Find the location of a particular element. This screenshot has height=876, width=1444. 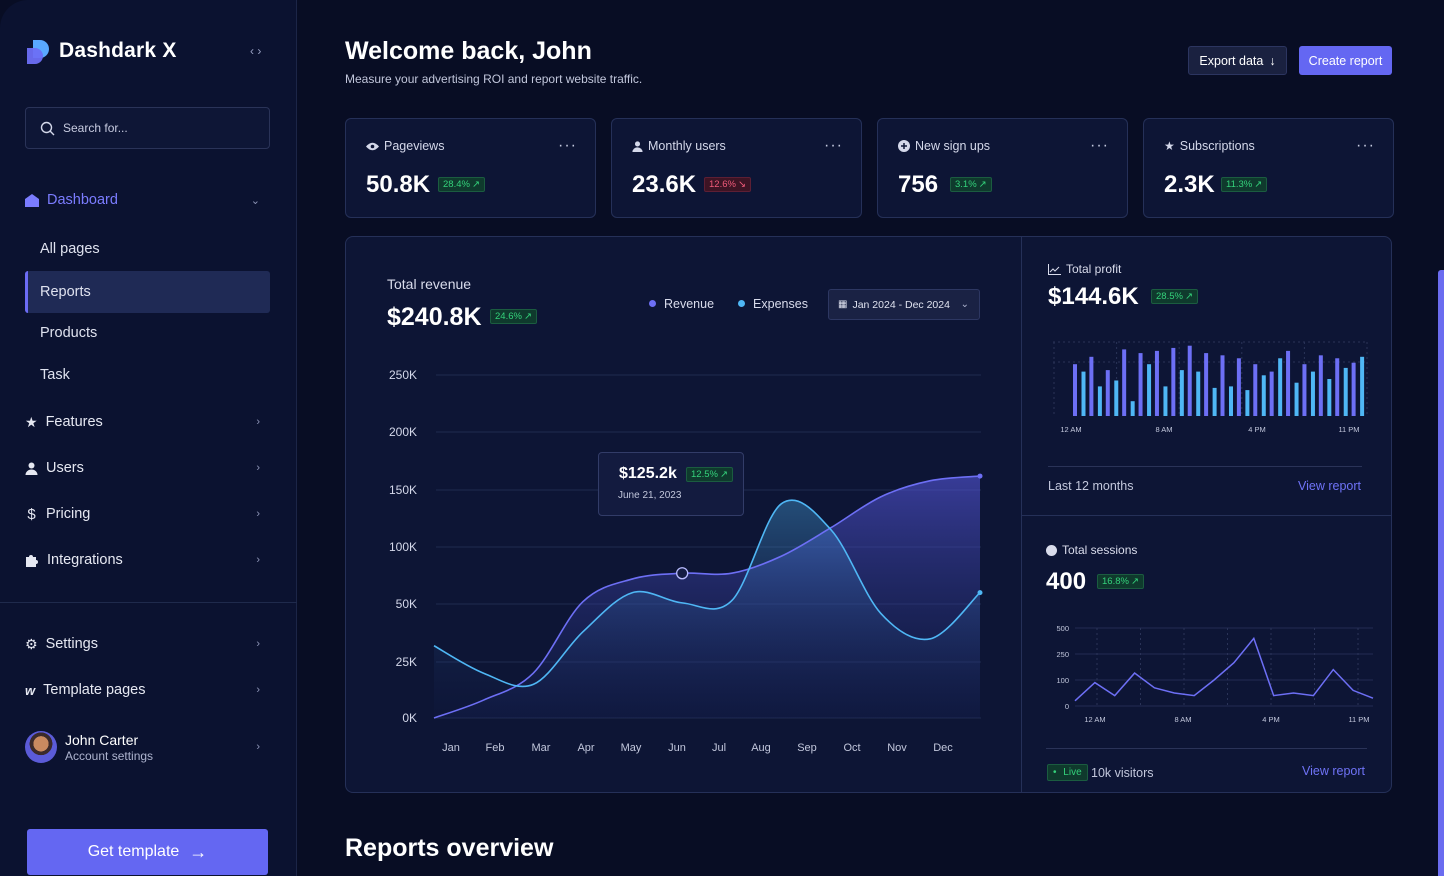

eye-icon is located at coordinates (372, 146).